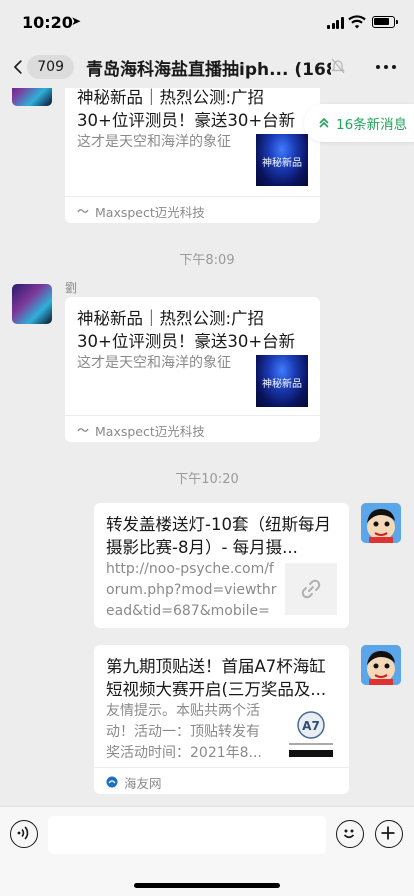 This screenshot has height=896, width=414. What do you see at coordinates (207, 23) in the screenshot?
I see `status-bar: 10:20 ➤` at bounding box center [207, 23].